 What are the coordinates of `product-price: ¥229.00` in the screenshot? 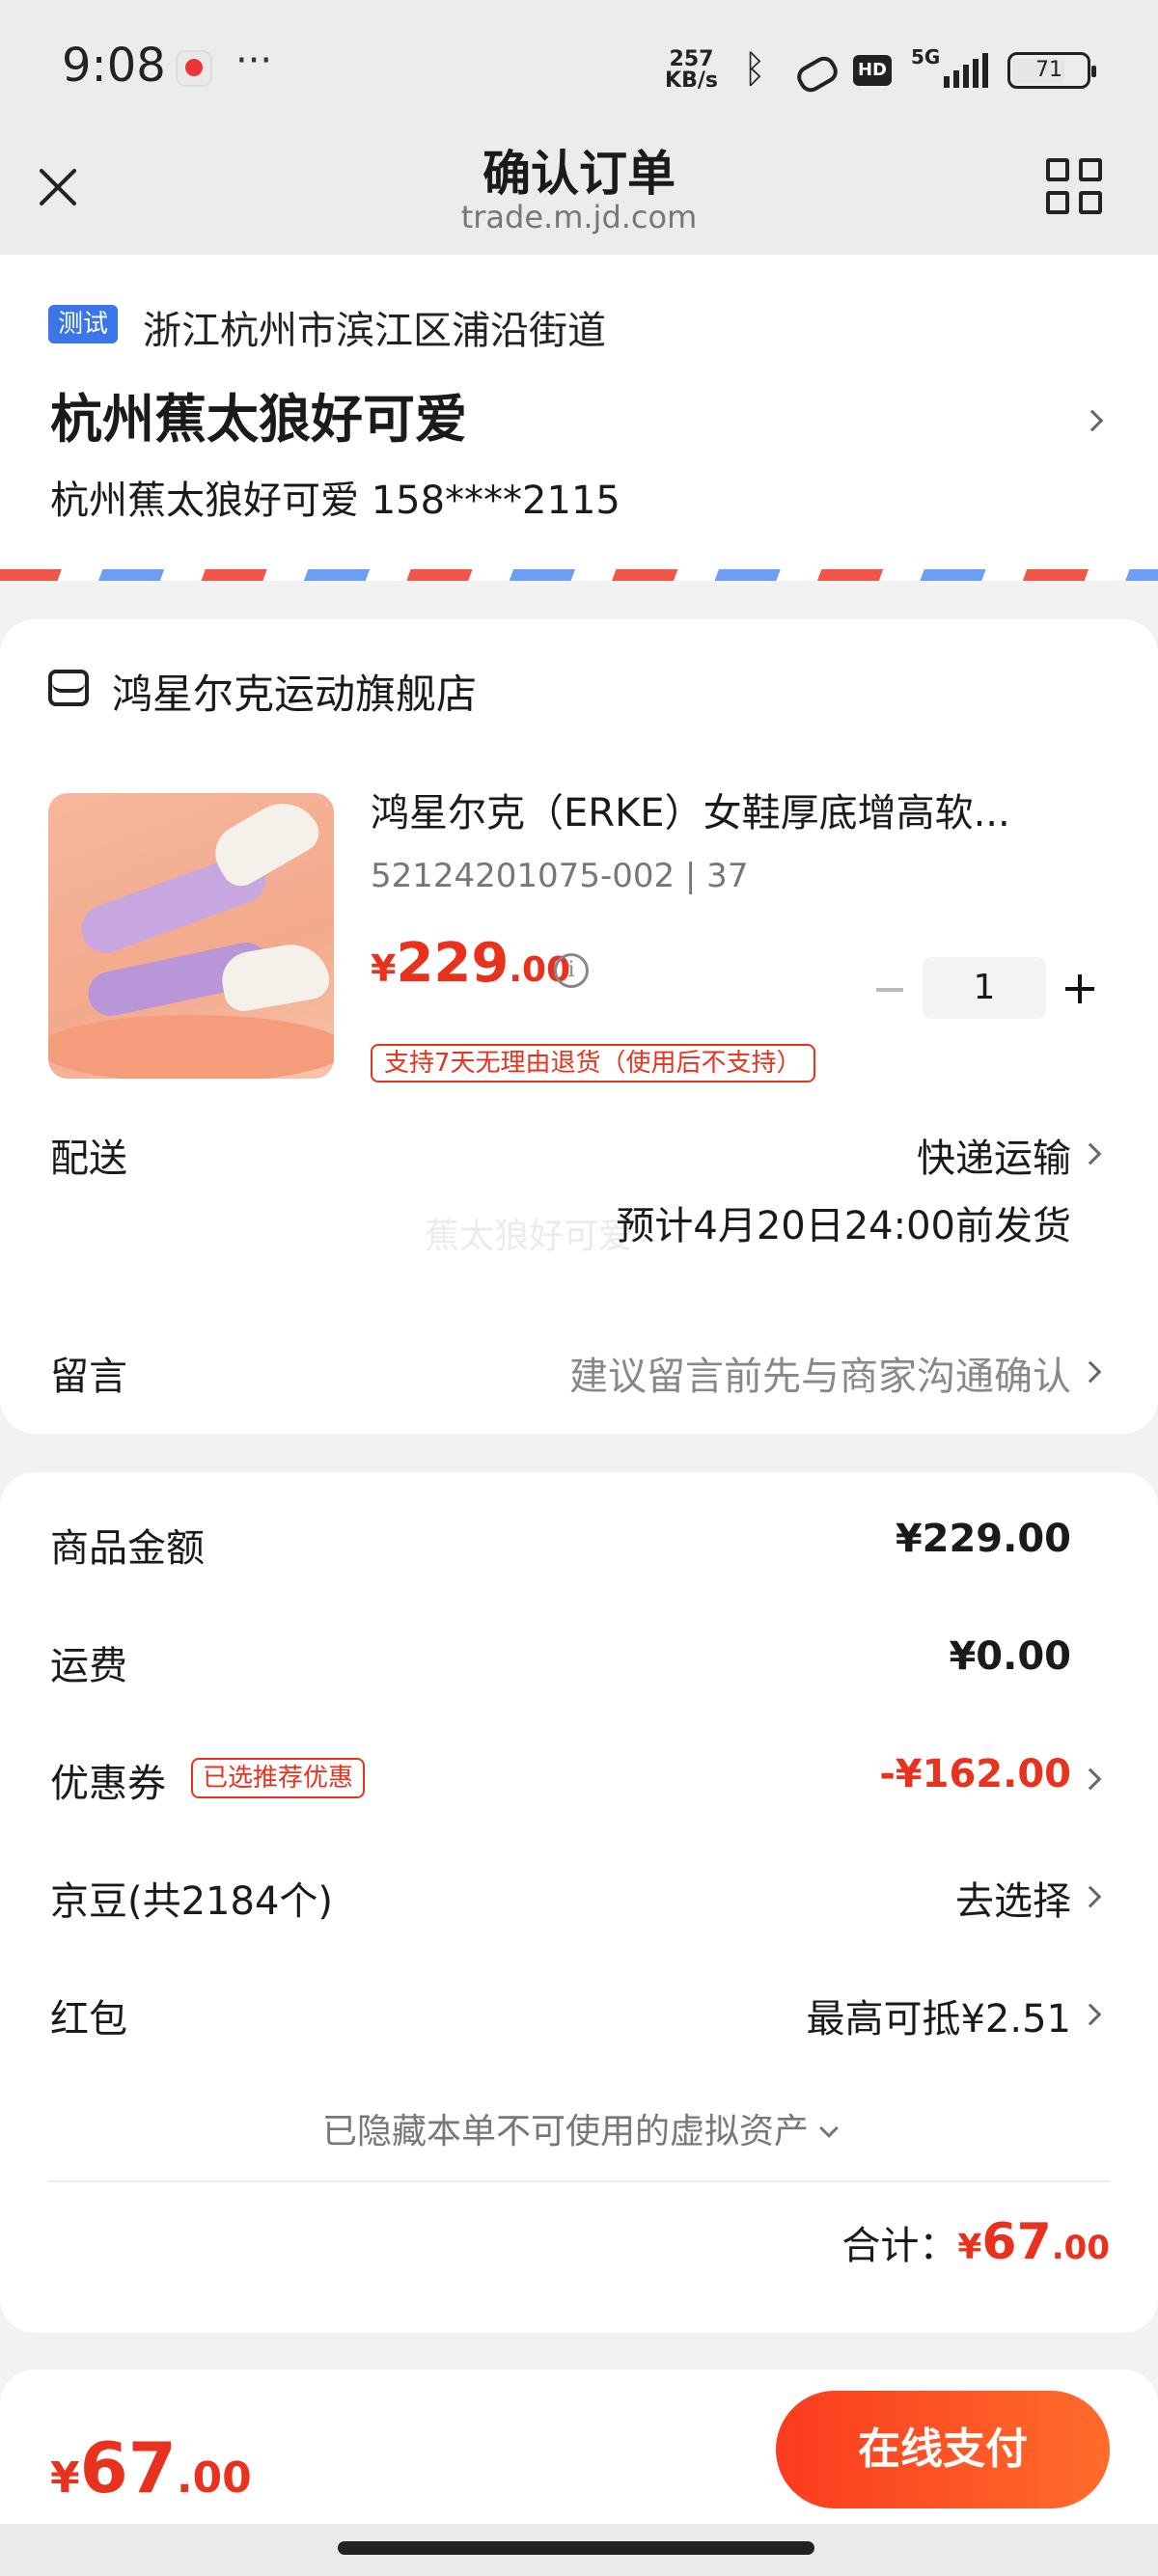 It's located at (471, 963).